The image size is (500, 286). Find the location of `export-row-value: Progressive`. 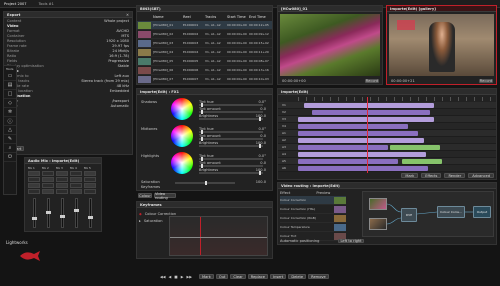

export-row-value: Progressive is located at coordinates (91, 61).